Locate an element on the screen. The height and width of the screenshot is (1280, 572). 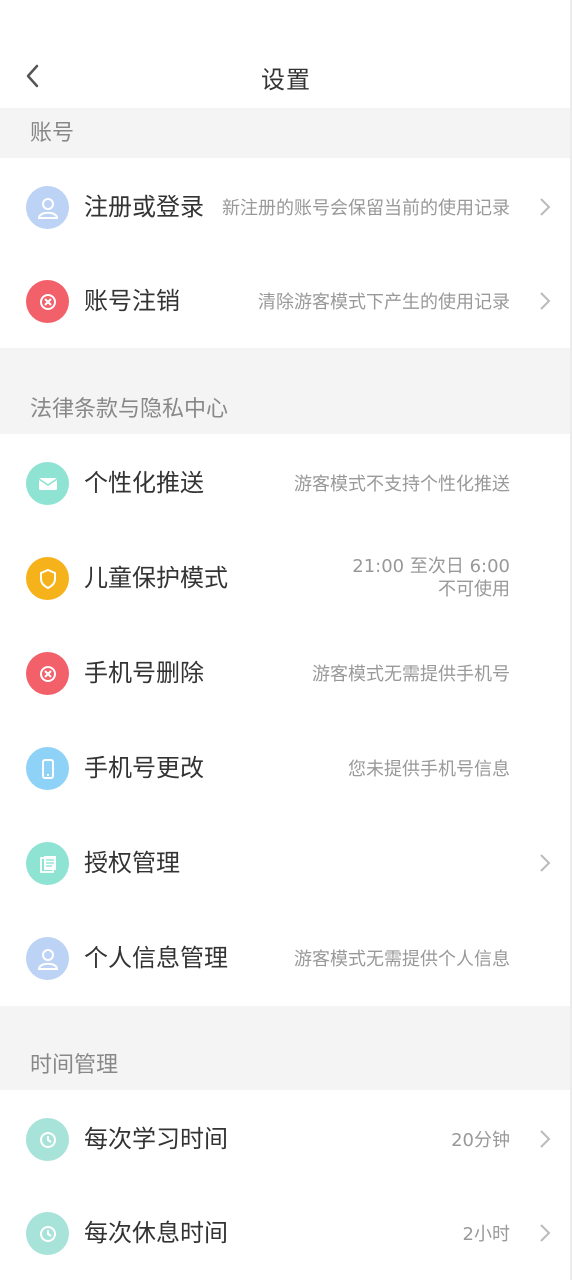
phone-delete-desc: 游客模式无需提供手机号 is located at coordinates (411, 674).